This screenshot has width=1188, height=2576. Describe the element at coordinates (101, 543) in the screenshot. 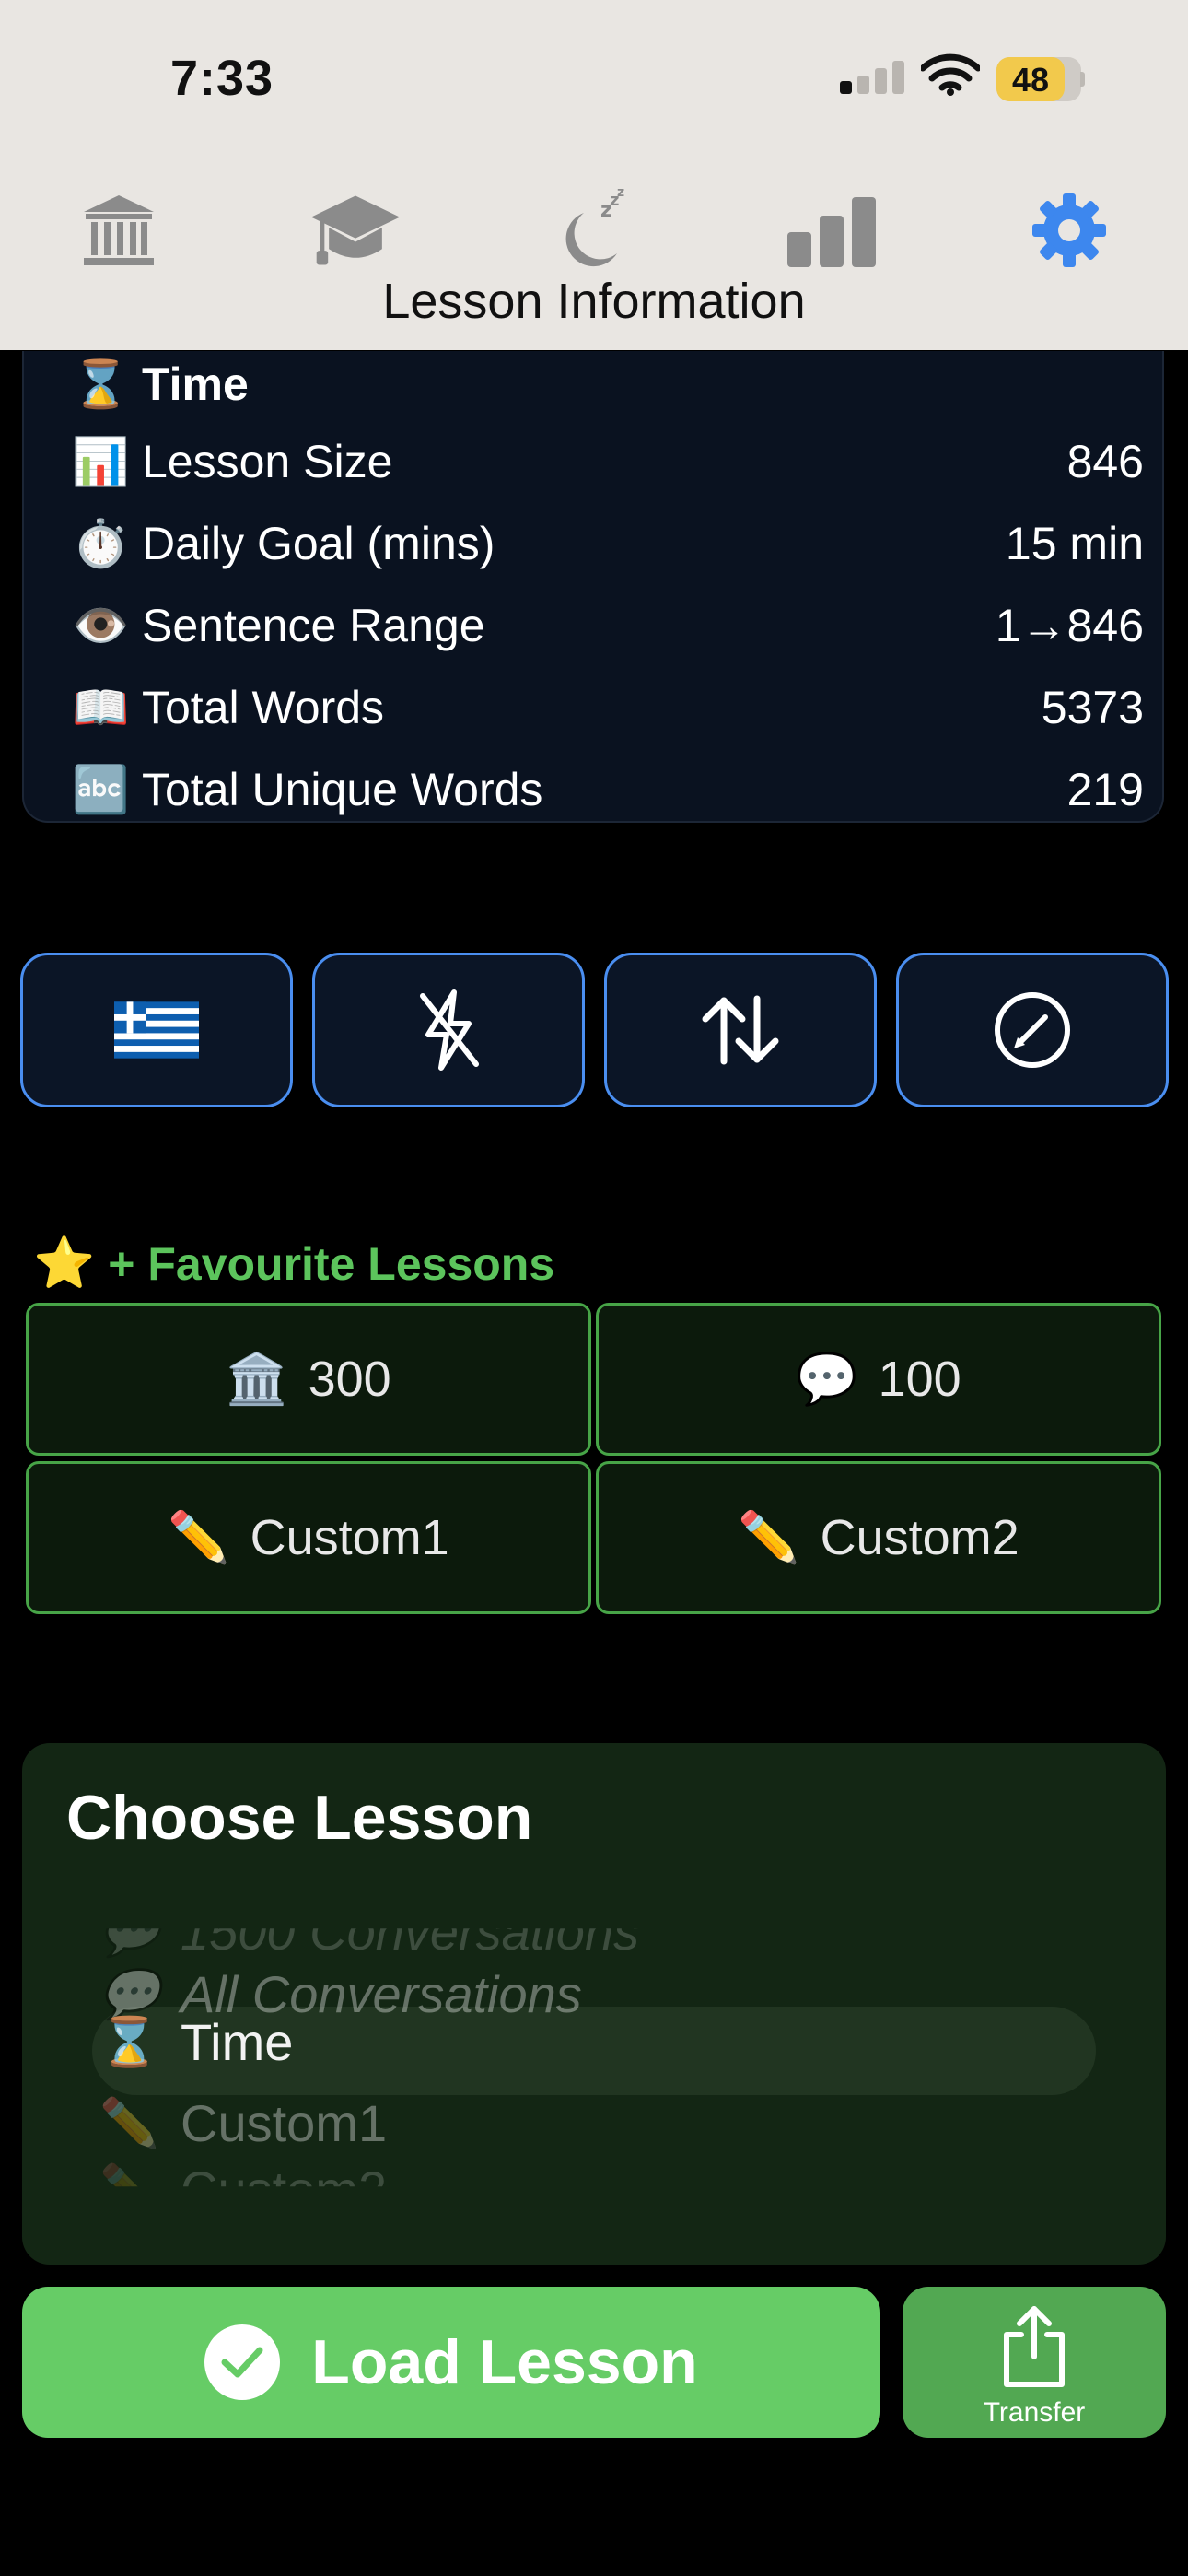

I see `stopwatch-icon: ⏱️` at that location.